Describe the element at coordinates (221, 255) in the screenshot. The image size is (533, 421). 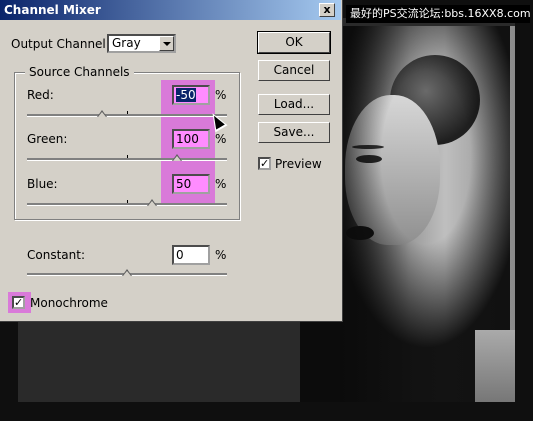
I see `constant-percent: %` at that location.